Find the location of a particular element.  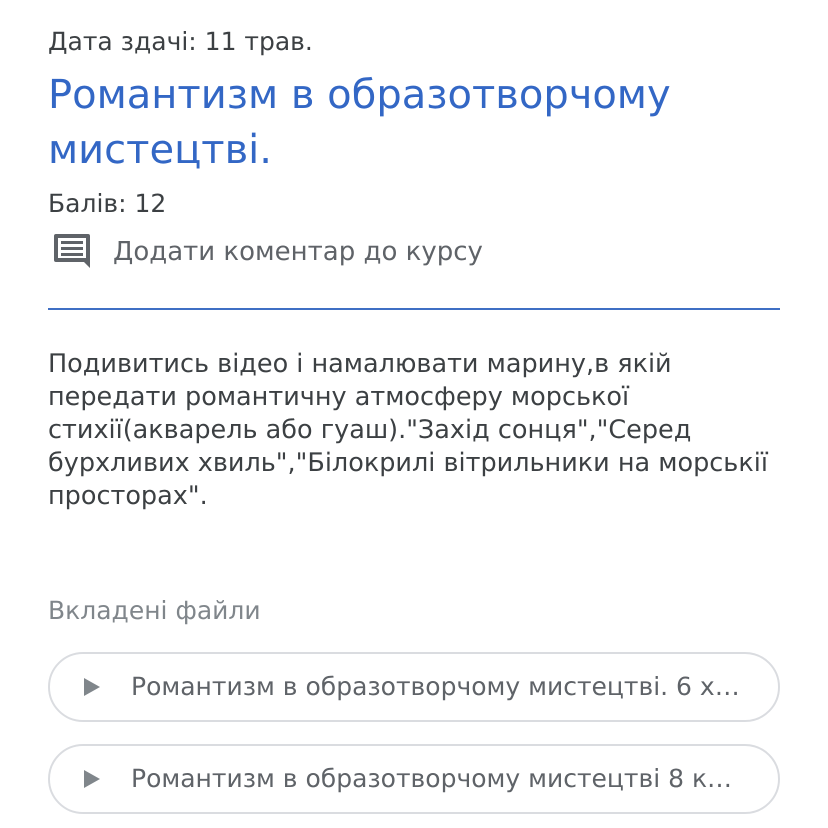

attachments-heading: Вкладені файли is located at coordinates (154, 611).